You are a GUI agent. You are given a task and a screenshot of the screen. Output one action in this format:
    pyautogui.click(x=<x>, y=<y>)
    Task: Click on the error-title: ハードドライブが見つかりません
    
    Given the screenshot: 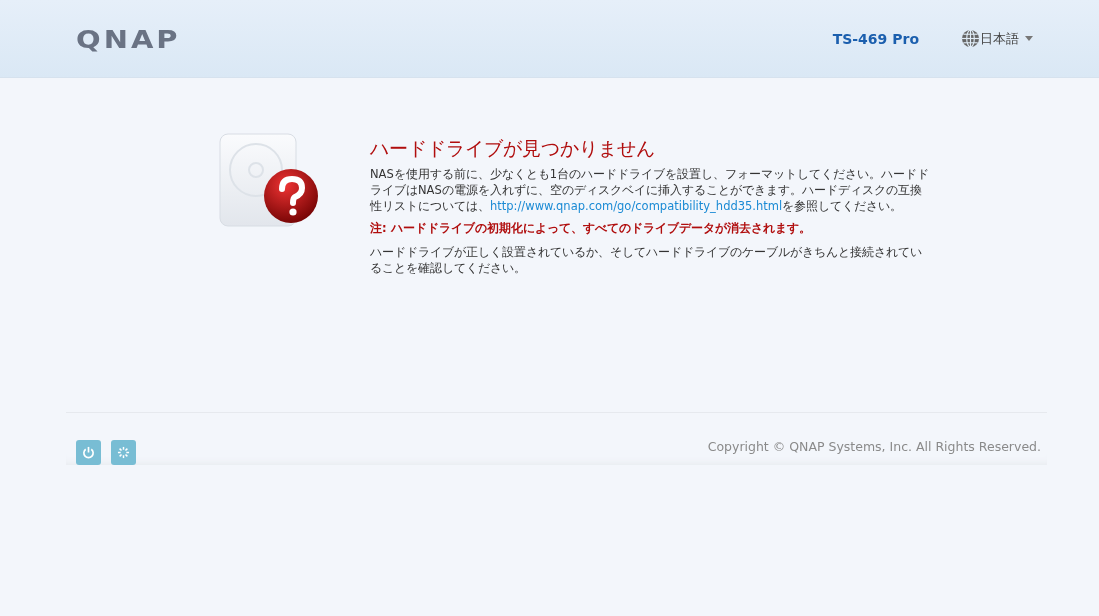 What is the action you would take?
    pyautogui.click(x=513, y=148)
    